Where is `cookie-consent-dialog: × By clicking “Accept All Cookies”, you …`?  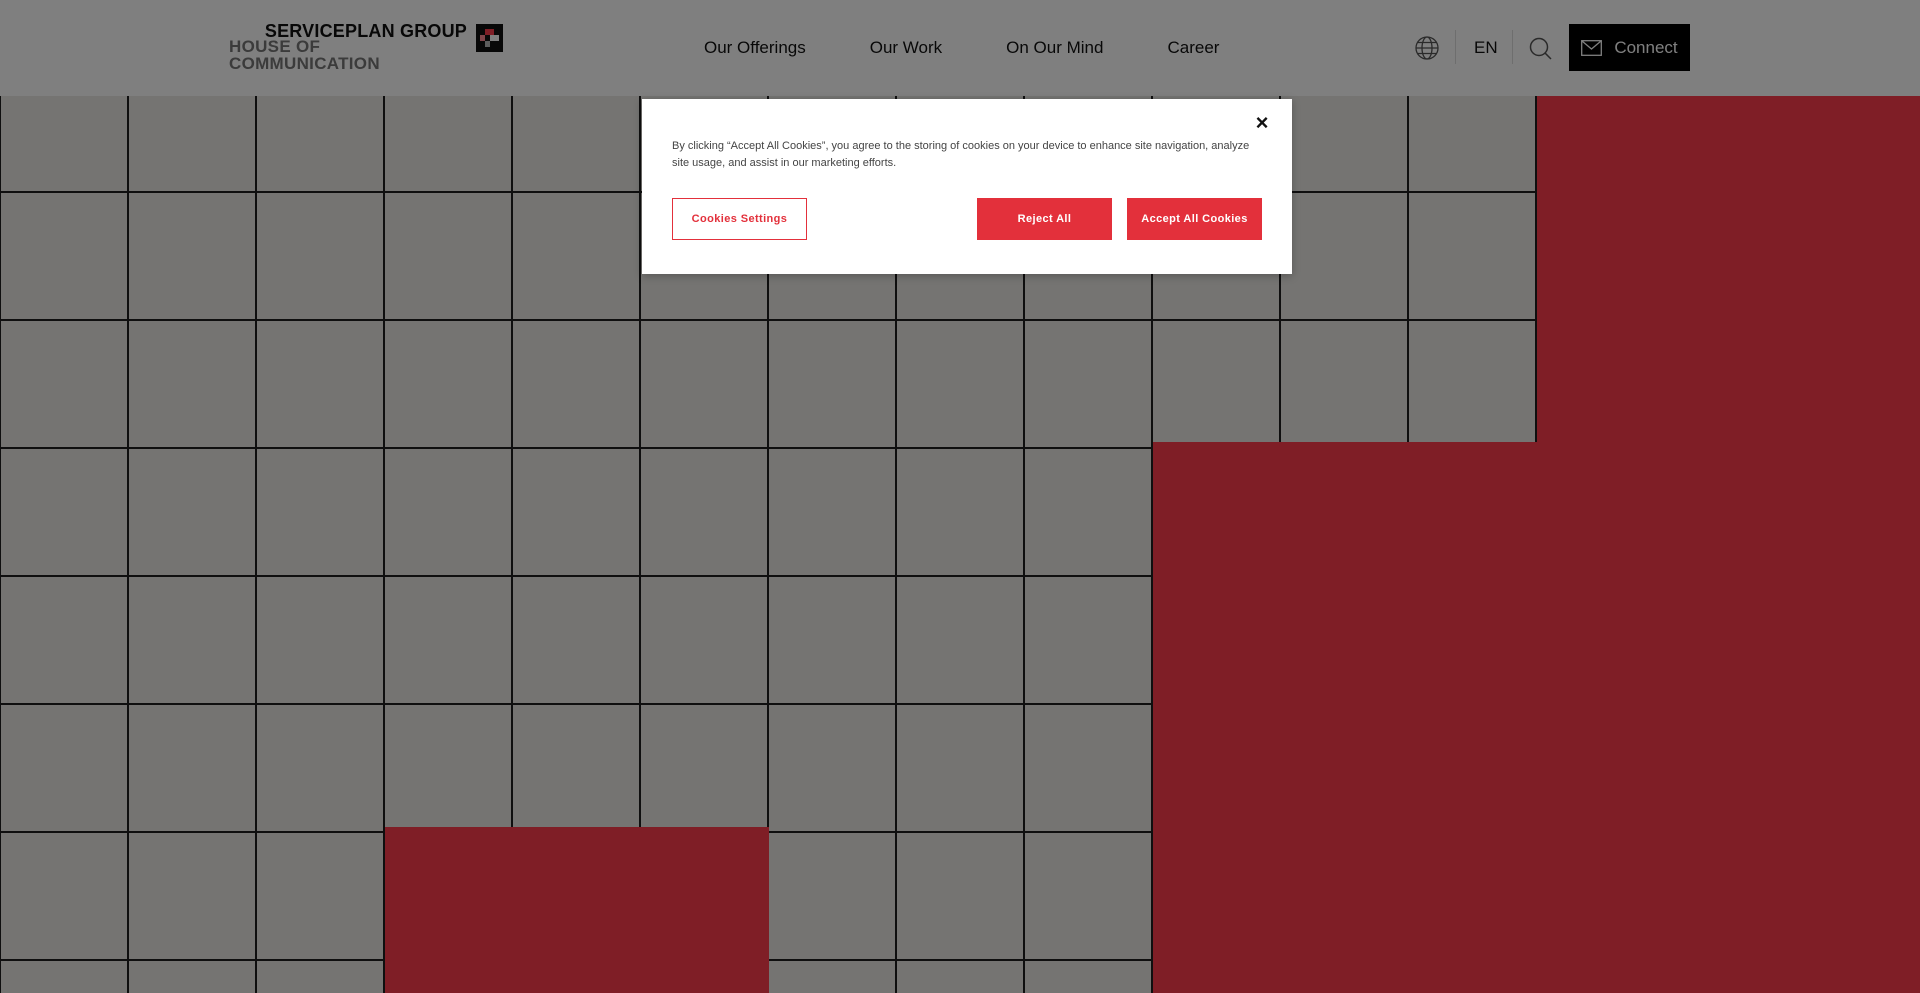
cookie-consent-dialog: × By clicking “Accept All Cookies”, you … is located at coordinates (967, 186).